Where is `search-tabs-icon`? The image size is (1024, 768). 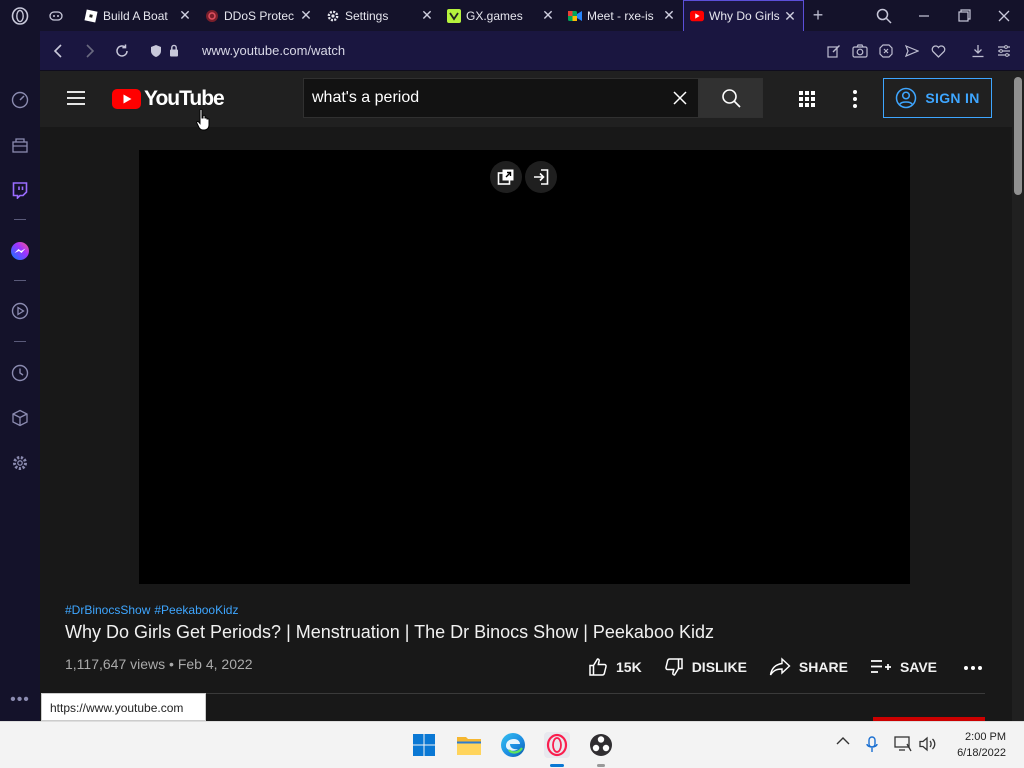 search-tabs-icon is located at coordinates (884, 15).